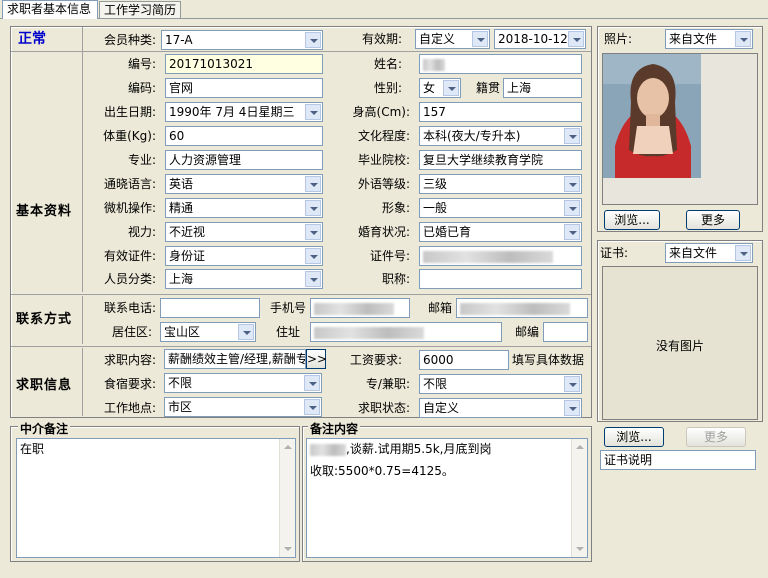  I want to click on id-type-select: 身份证, so click(244, 256).